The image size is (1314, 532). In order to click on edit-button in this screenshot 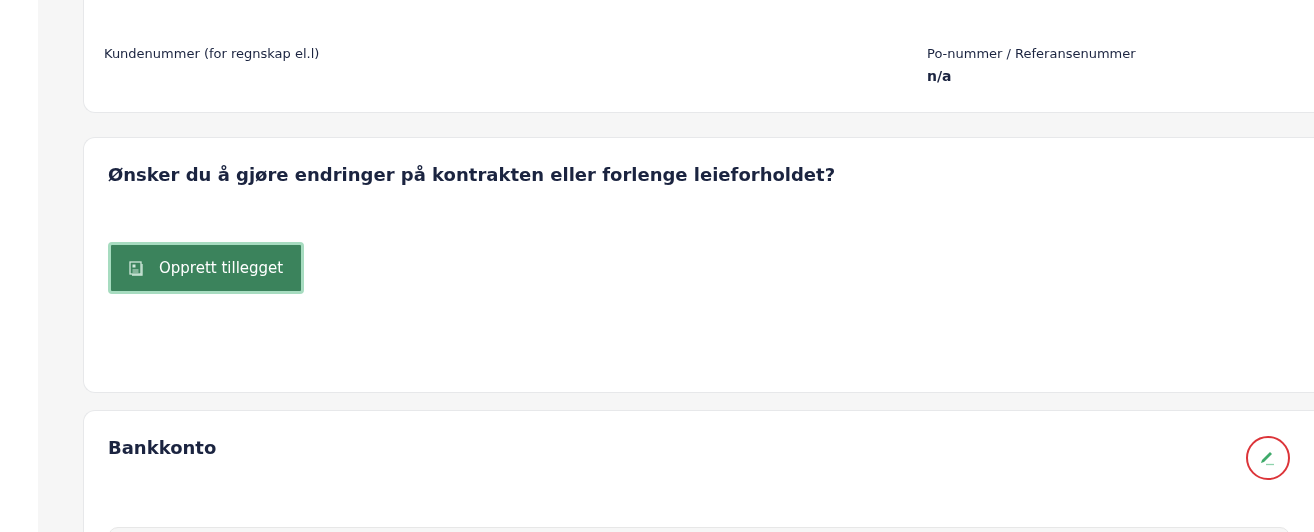, I will do `click(1268, 458)`.